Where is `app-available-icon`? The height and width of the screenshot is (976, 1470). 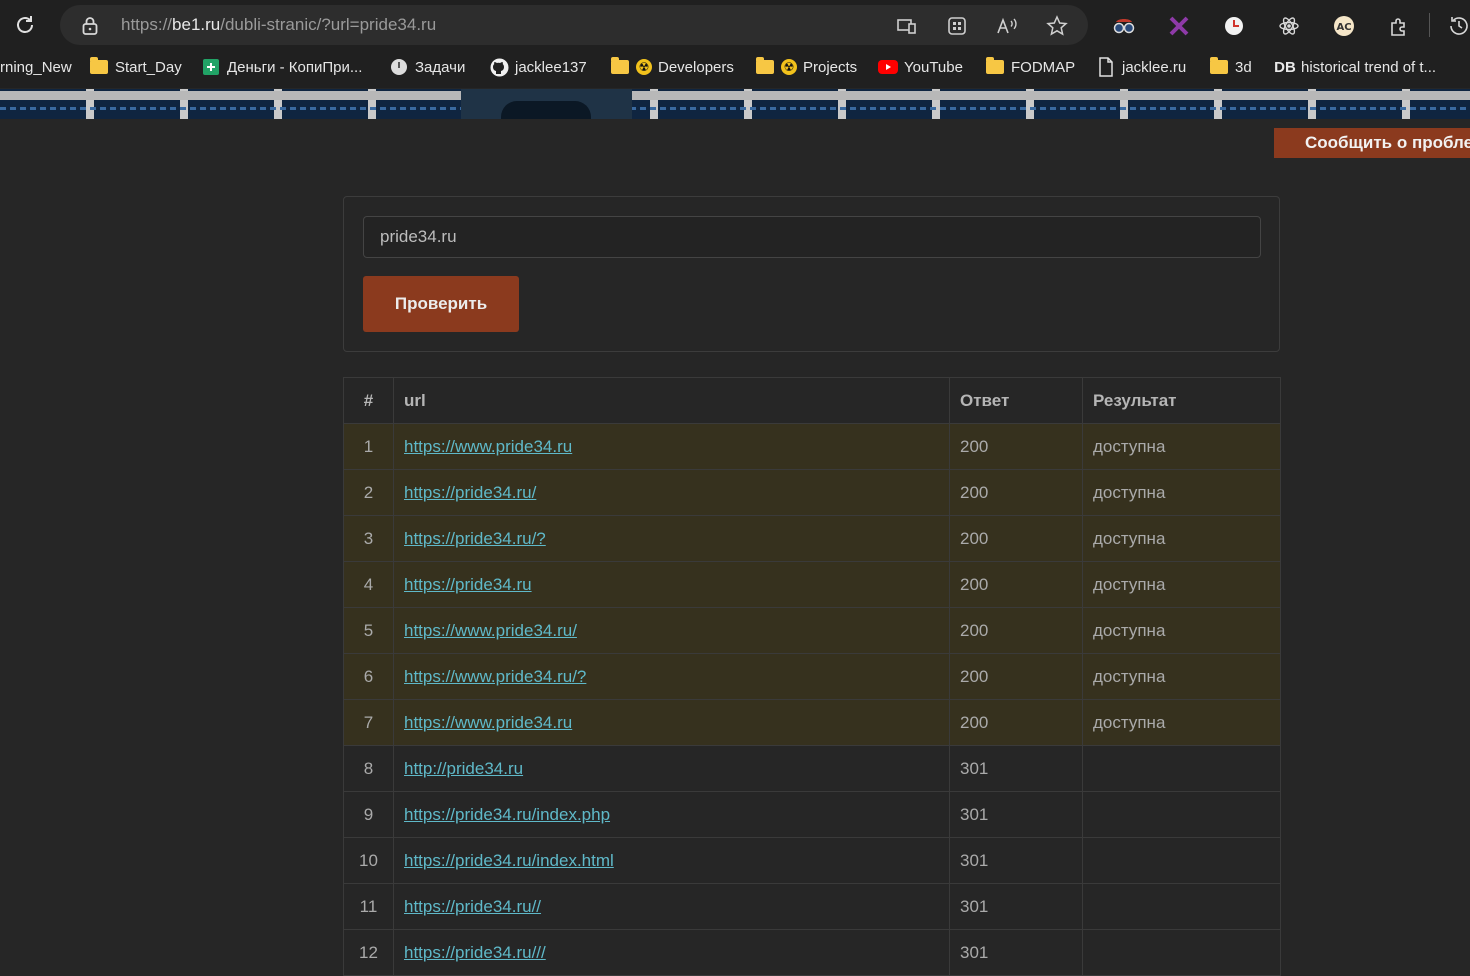
app-available-icon is located at coordinates (907, 26).